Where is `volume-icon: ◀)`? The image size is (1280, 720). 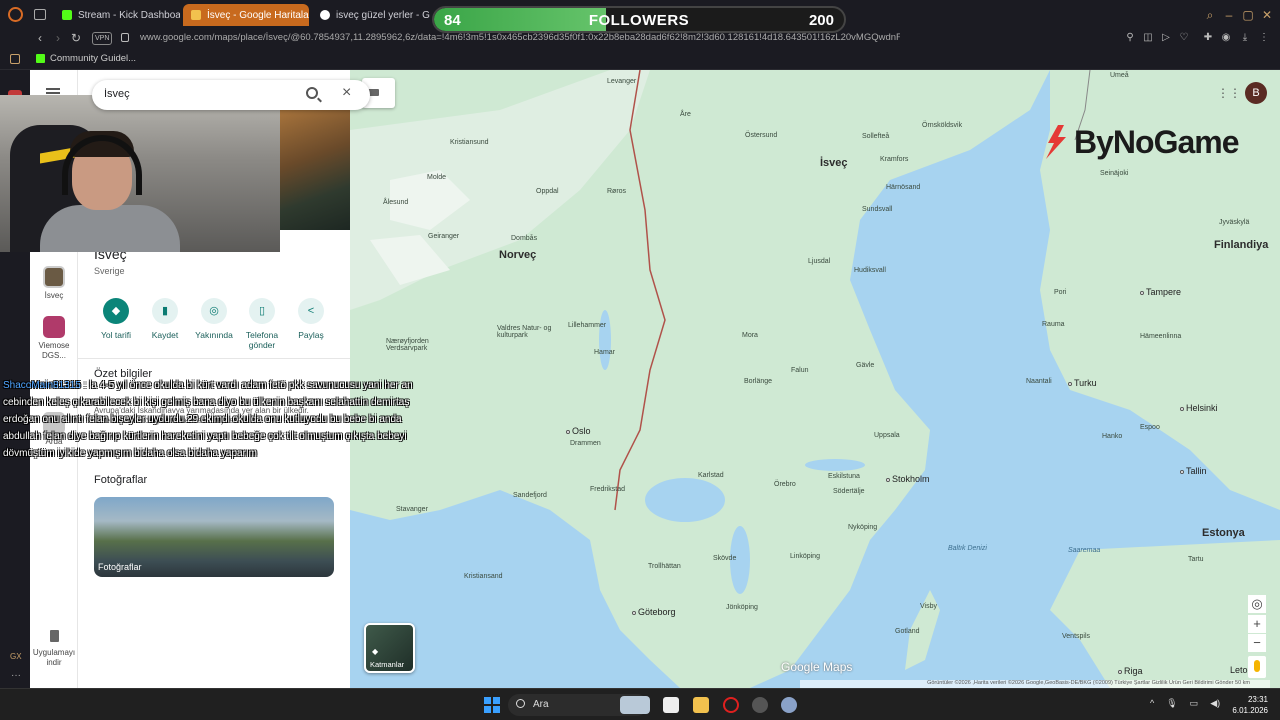
volume-icon: ◀) is located at coordinates (1215, 703).